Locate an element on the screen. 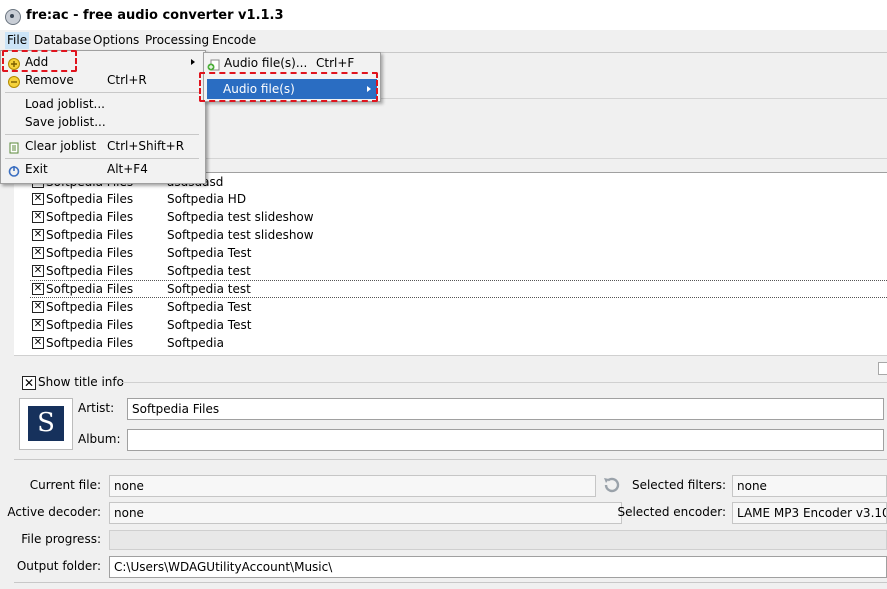  menu-item-clear-joblist: Clear joblist Ctrl+Shift+R is located at coordinates (102, 146).